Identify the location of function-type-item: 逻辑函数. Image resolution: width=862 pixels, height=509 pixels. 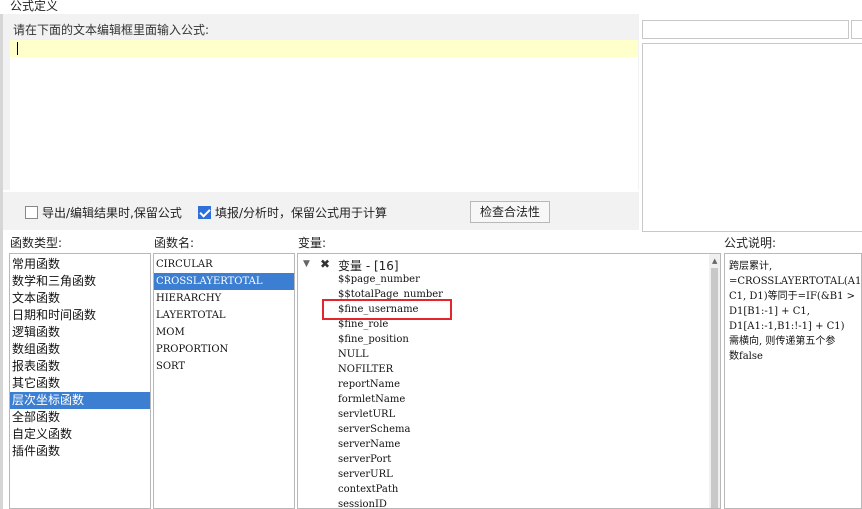
(80, 332).